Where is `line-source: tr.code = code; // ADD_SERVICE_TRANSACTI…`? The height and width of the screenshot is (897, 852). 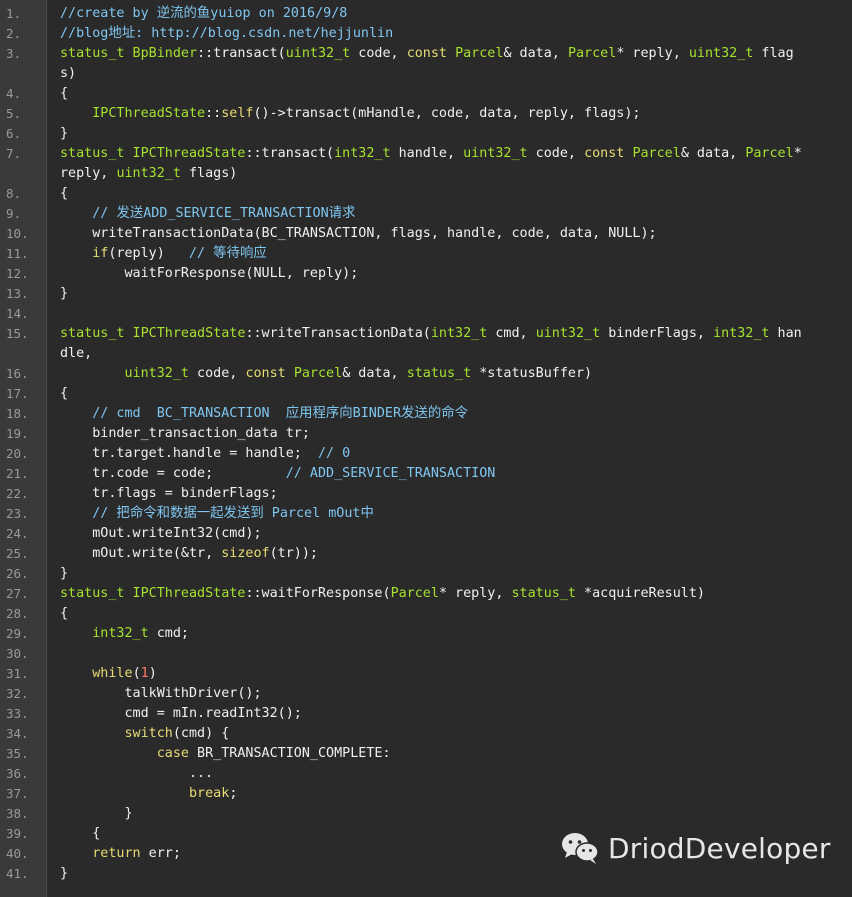
line-source: tr.code = code; // ADD_SERVICE_TRANSACTI… is located at coordinates (452, 474).